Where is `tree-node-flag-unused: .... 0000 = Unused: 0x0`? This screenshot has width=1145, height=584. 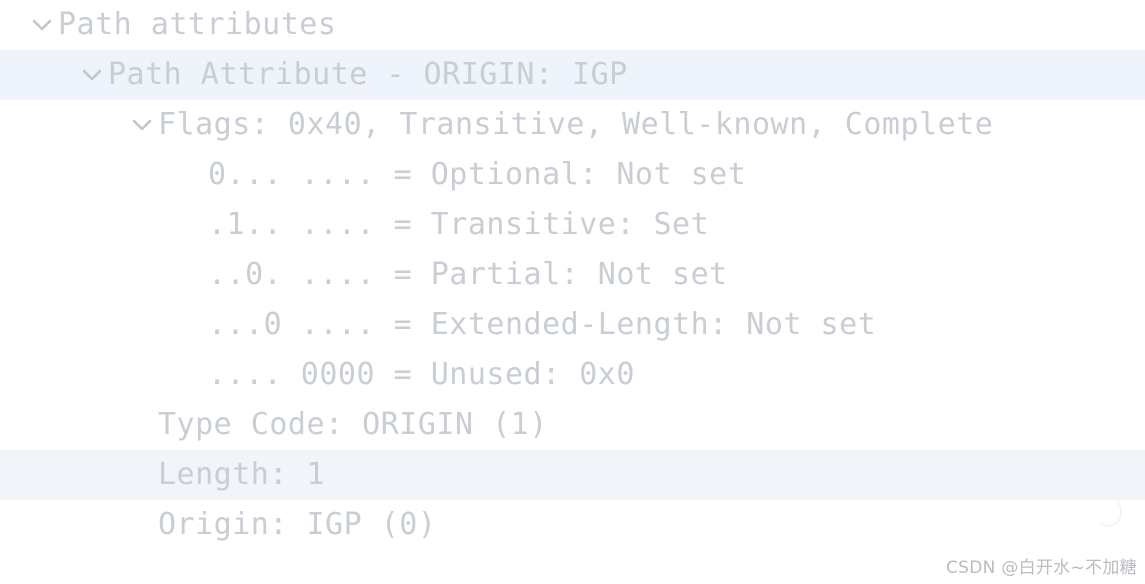
tree-node-flag-unused: .... 0000 = Unused: 0x0 is located at coordinates (572, 375).